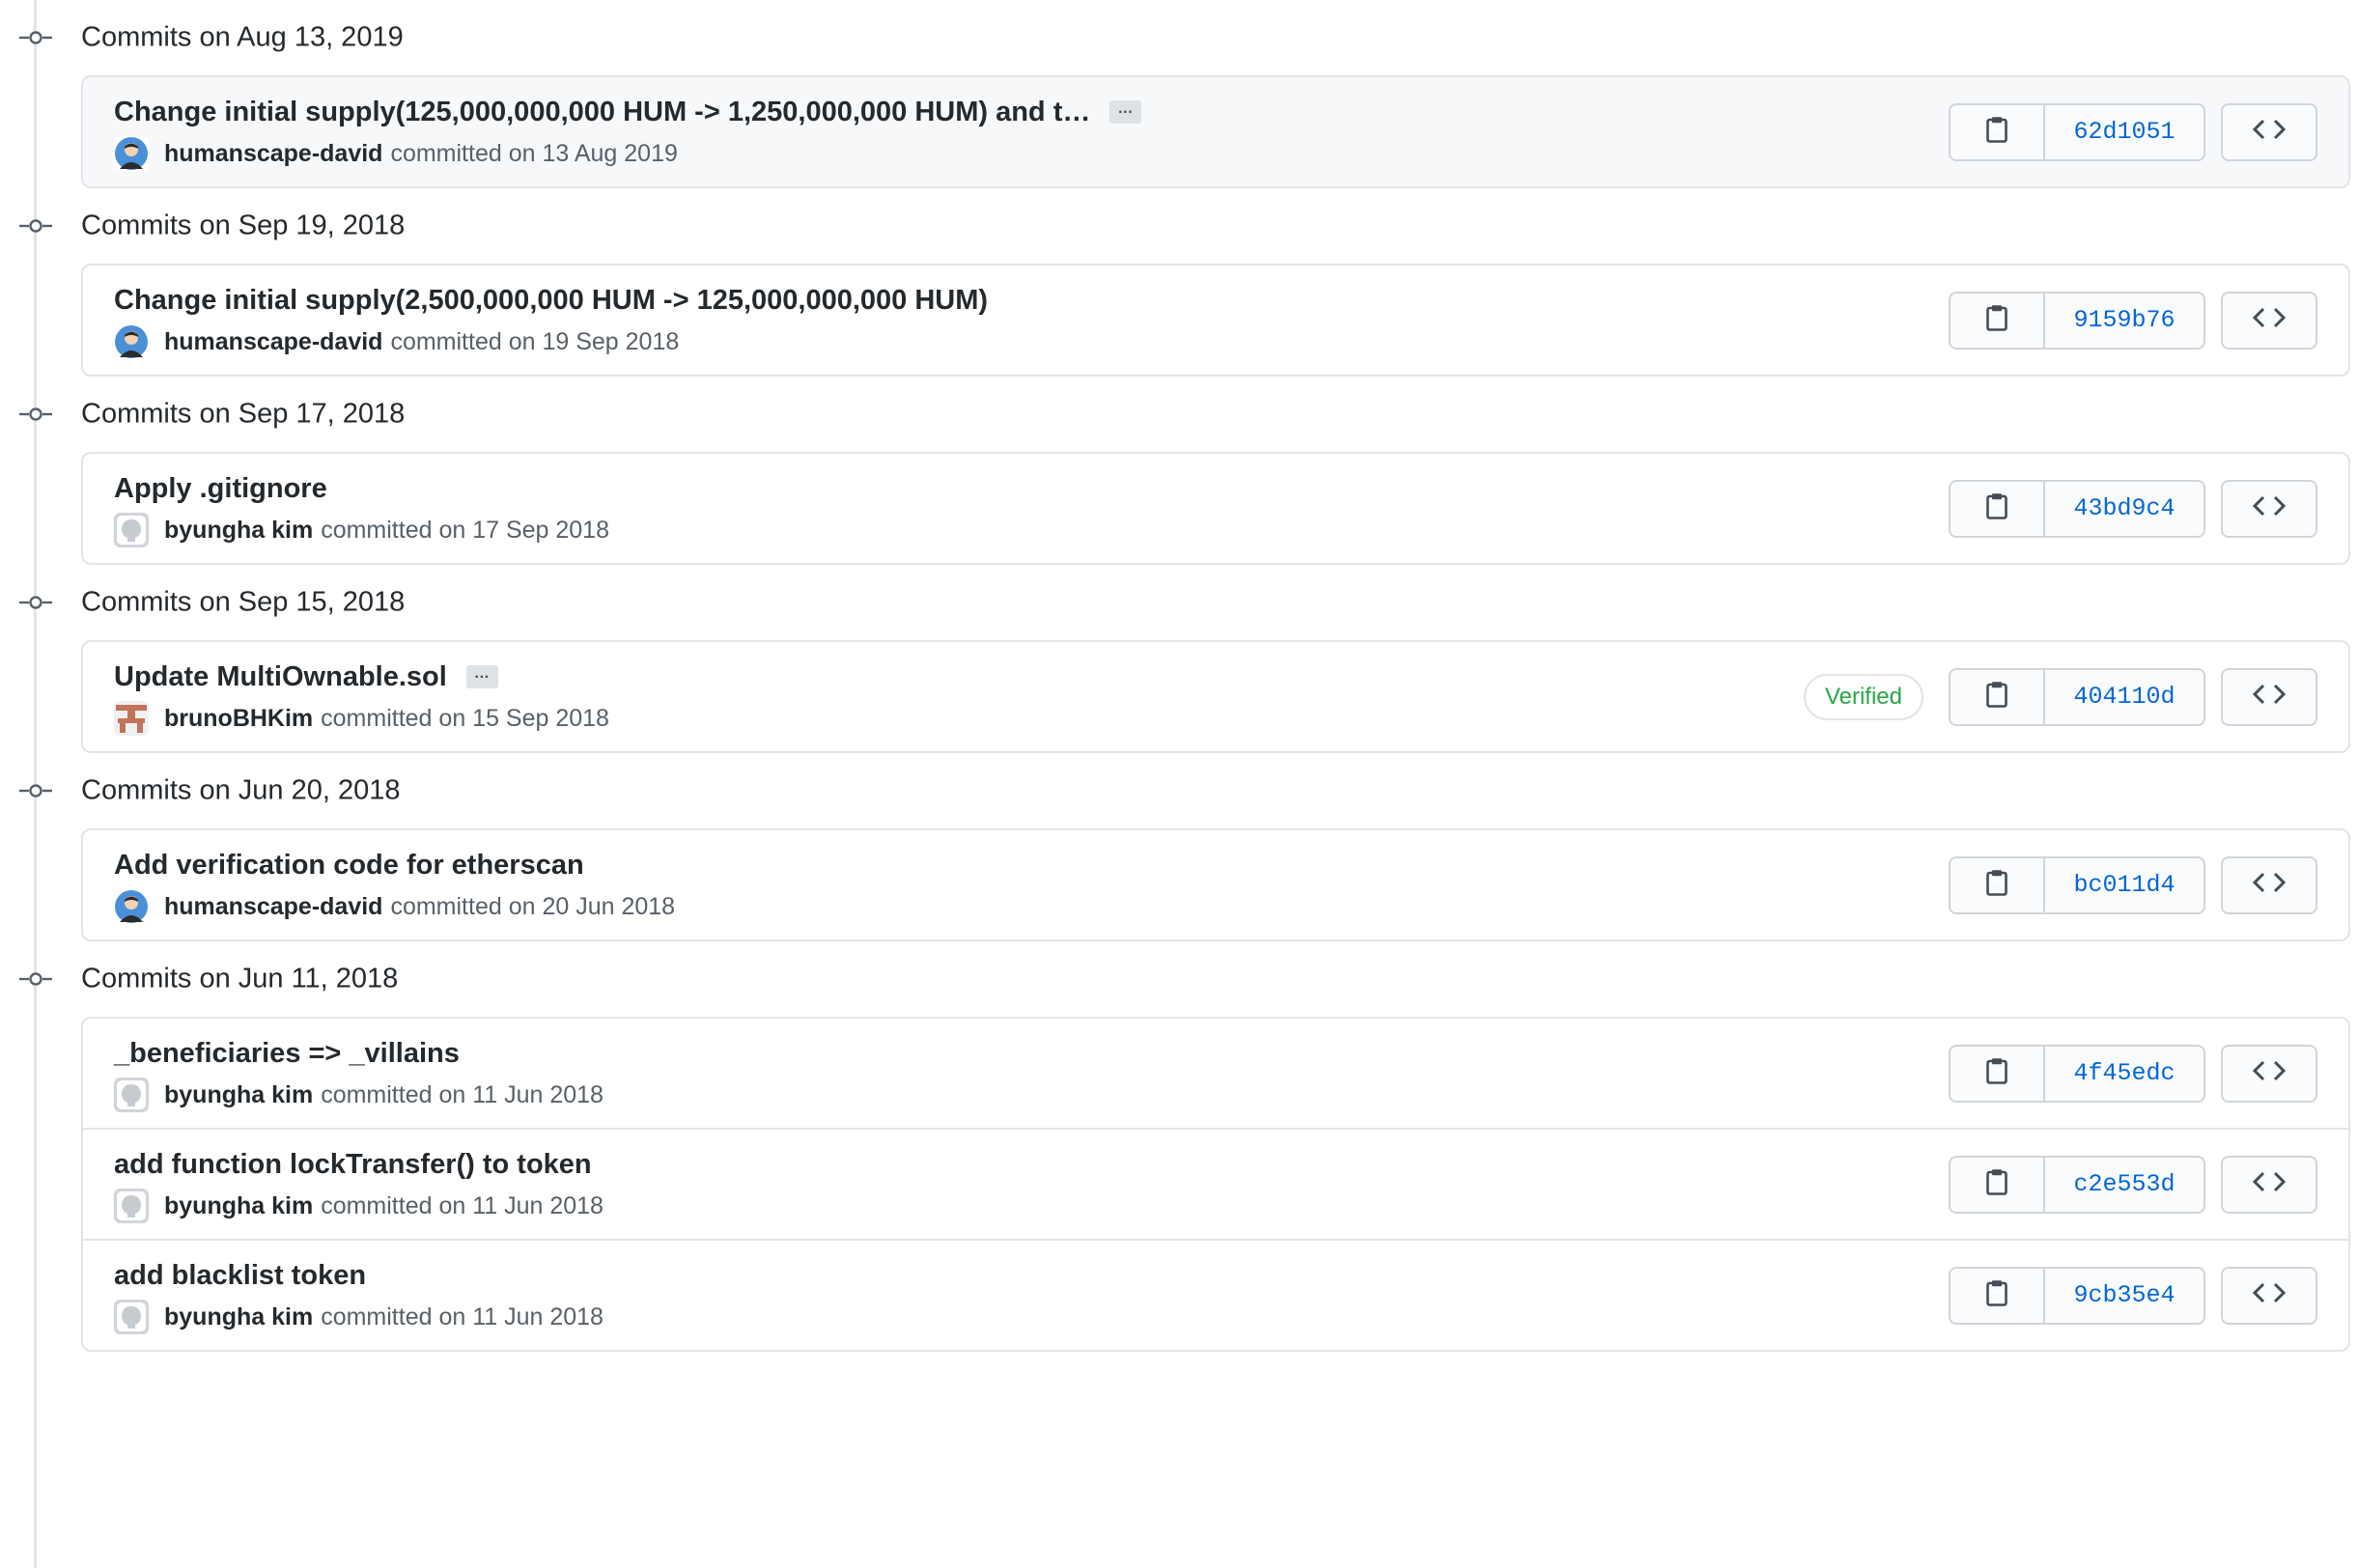 The width and height of the screenshot is (2358, 1568). What do you see at coordinates (2124, 1074) in the screenshot?
I see `commit-sha-link: 4f45edc` at bounding box center [2124, 1074].